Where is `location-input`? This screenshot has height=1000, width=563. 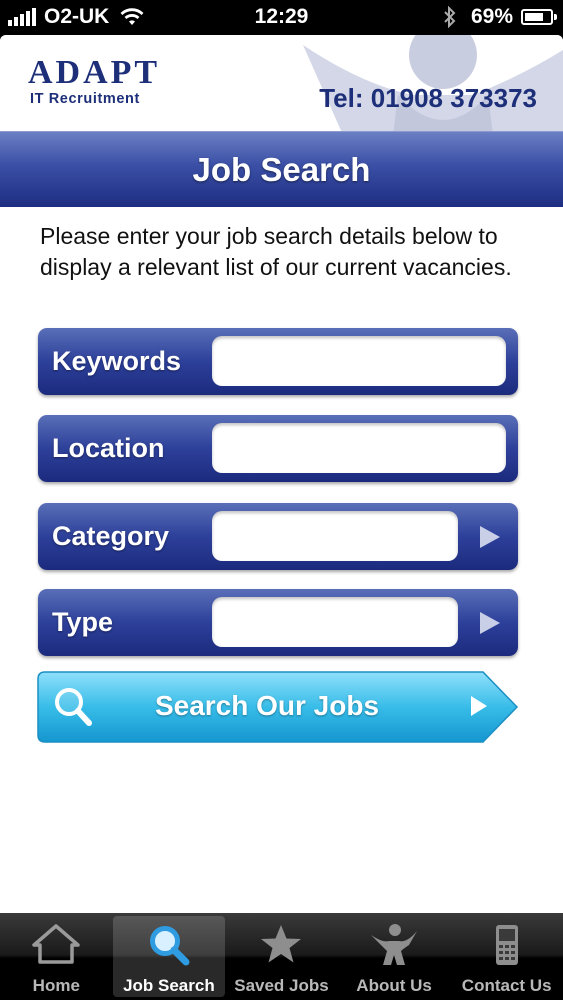 location-input is located at coordinates (359, 448).